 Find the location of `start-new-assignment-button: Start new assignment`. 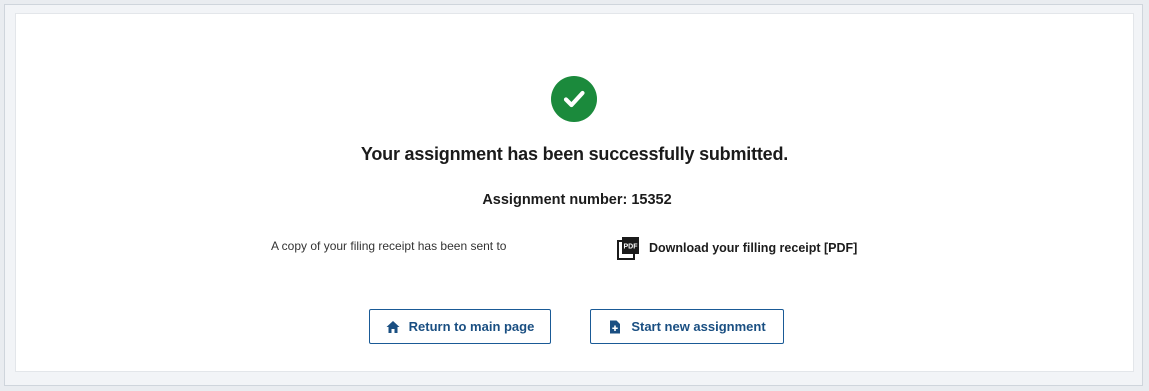

start-new-assignment-button: Start new assignment is located at coordinates (687, 326).